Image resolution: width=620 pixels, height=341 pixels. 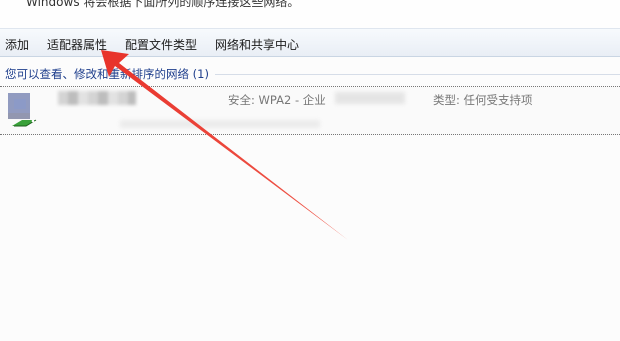 I want to click on add-button: 添加, so click(x=17, y=44).